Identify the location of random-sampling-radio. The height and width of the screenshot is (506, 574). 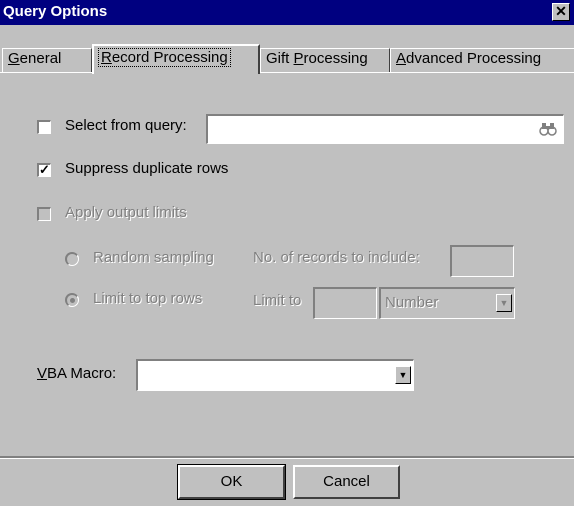
(72, 259).